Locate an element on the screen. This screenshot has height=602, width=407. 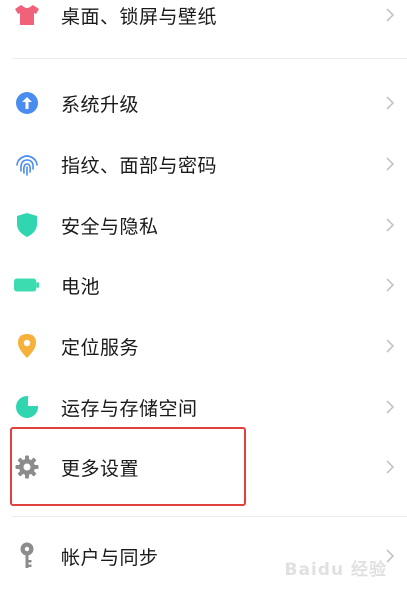
settings-item-security-privacy: 安全与隐私 is located at coordinates (203, 225).